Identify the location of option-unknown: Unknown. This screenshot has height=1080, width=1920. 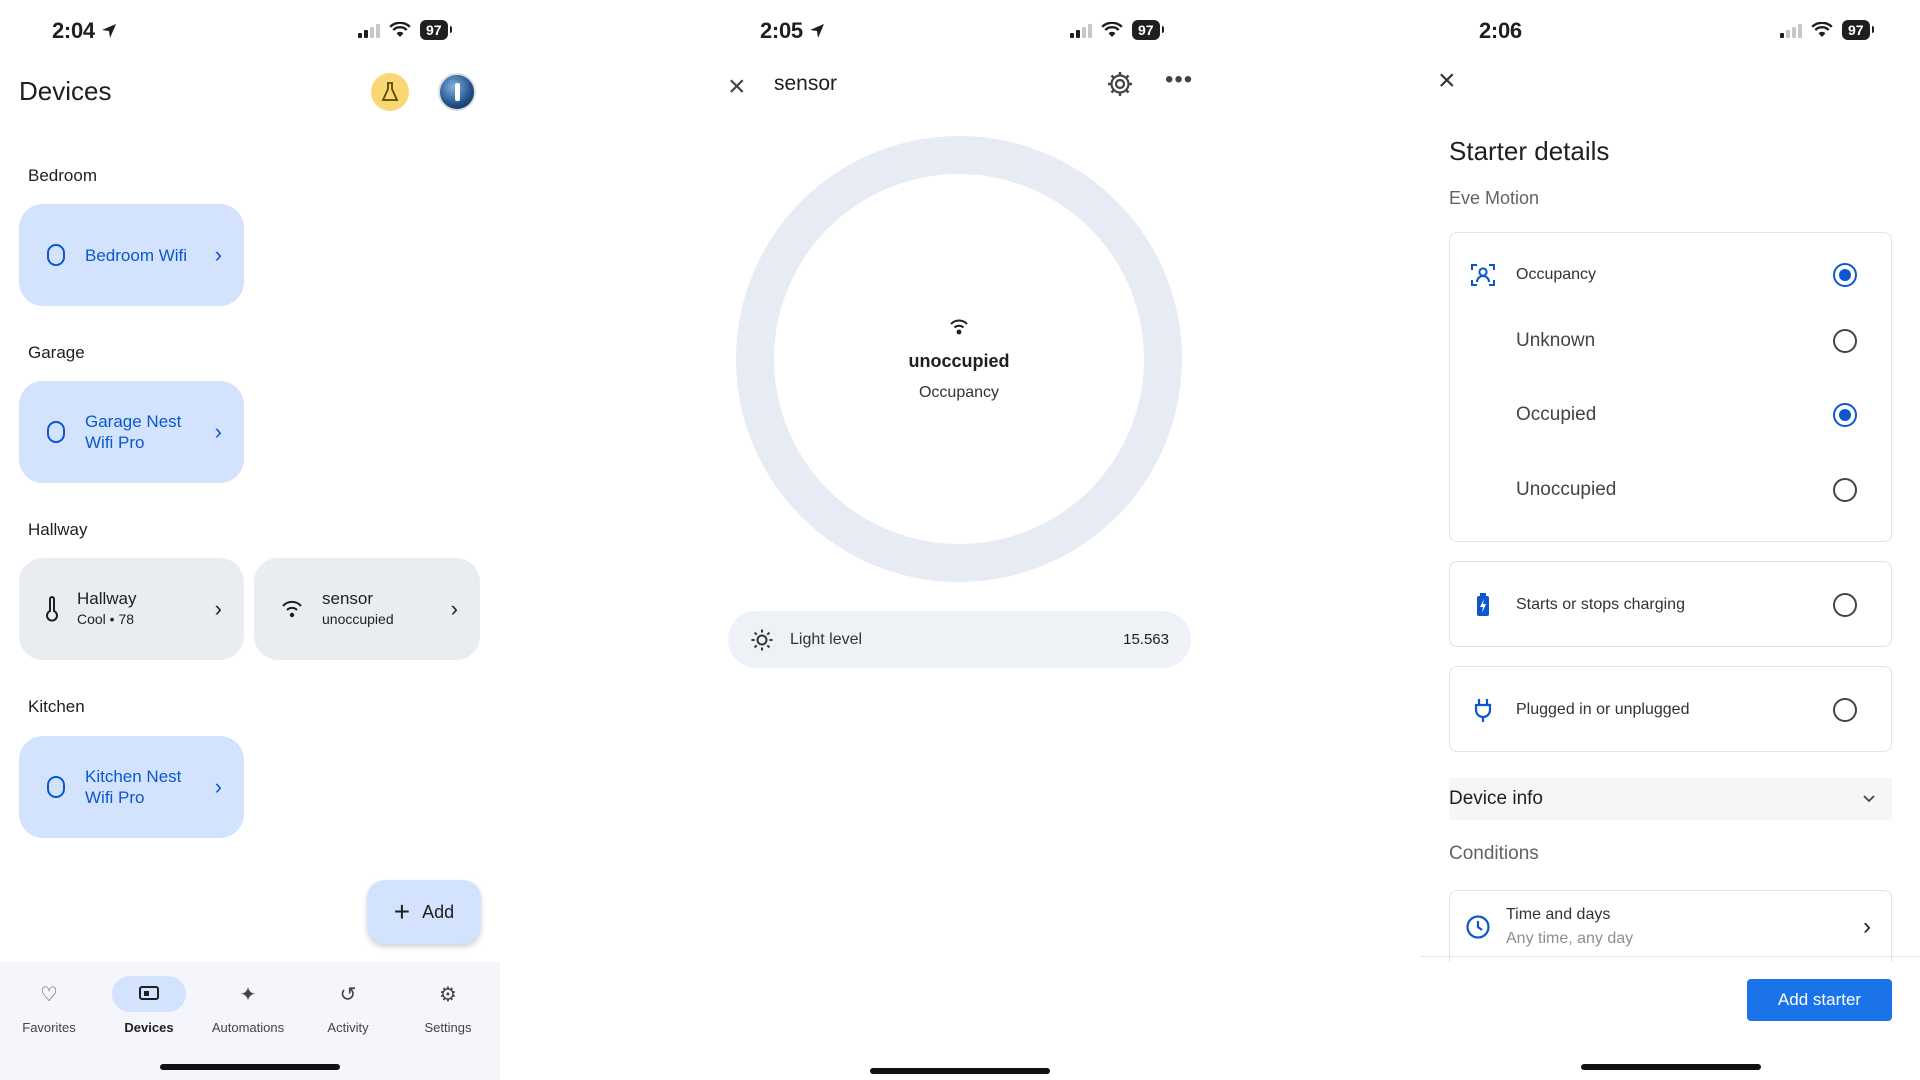
(1670, 341).